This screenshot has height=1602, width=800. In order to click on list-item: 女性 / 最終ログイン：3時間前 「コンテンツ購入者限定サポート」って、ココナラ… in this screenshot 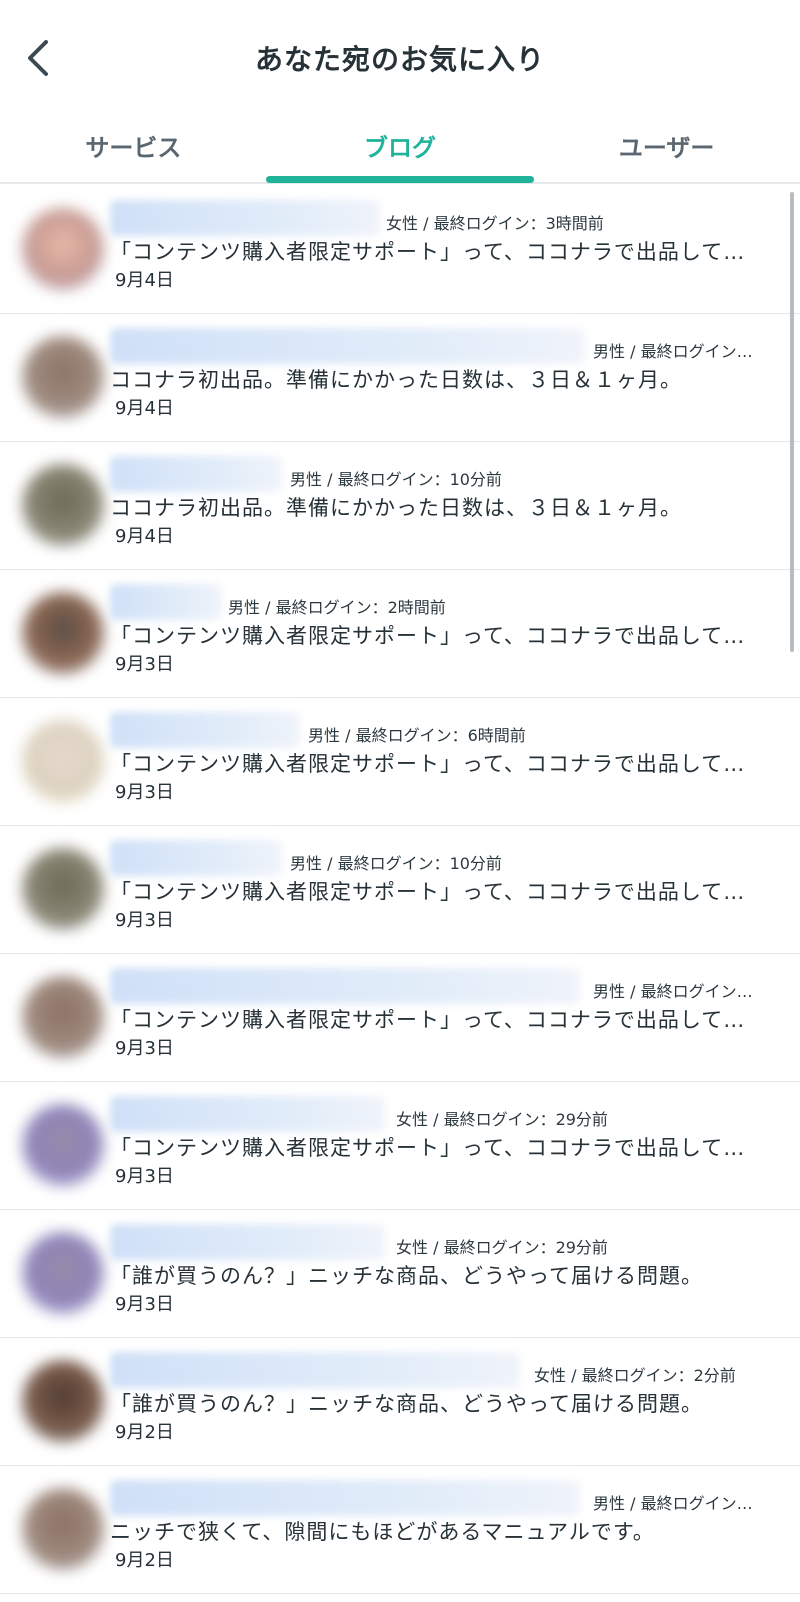, I will do `click(400, 250)`.